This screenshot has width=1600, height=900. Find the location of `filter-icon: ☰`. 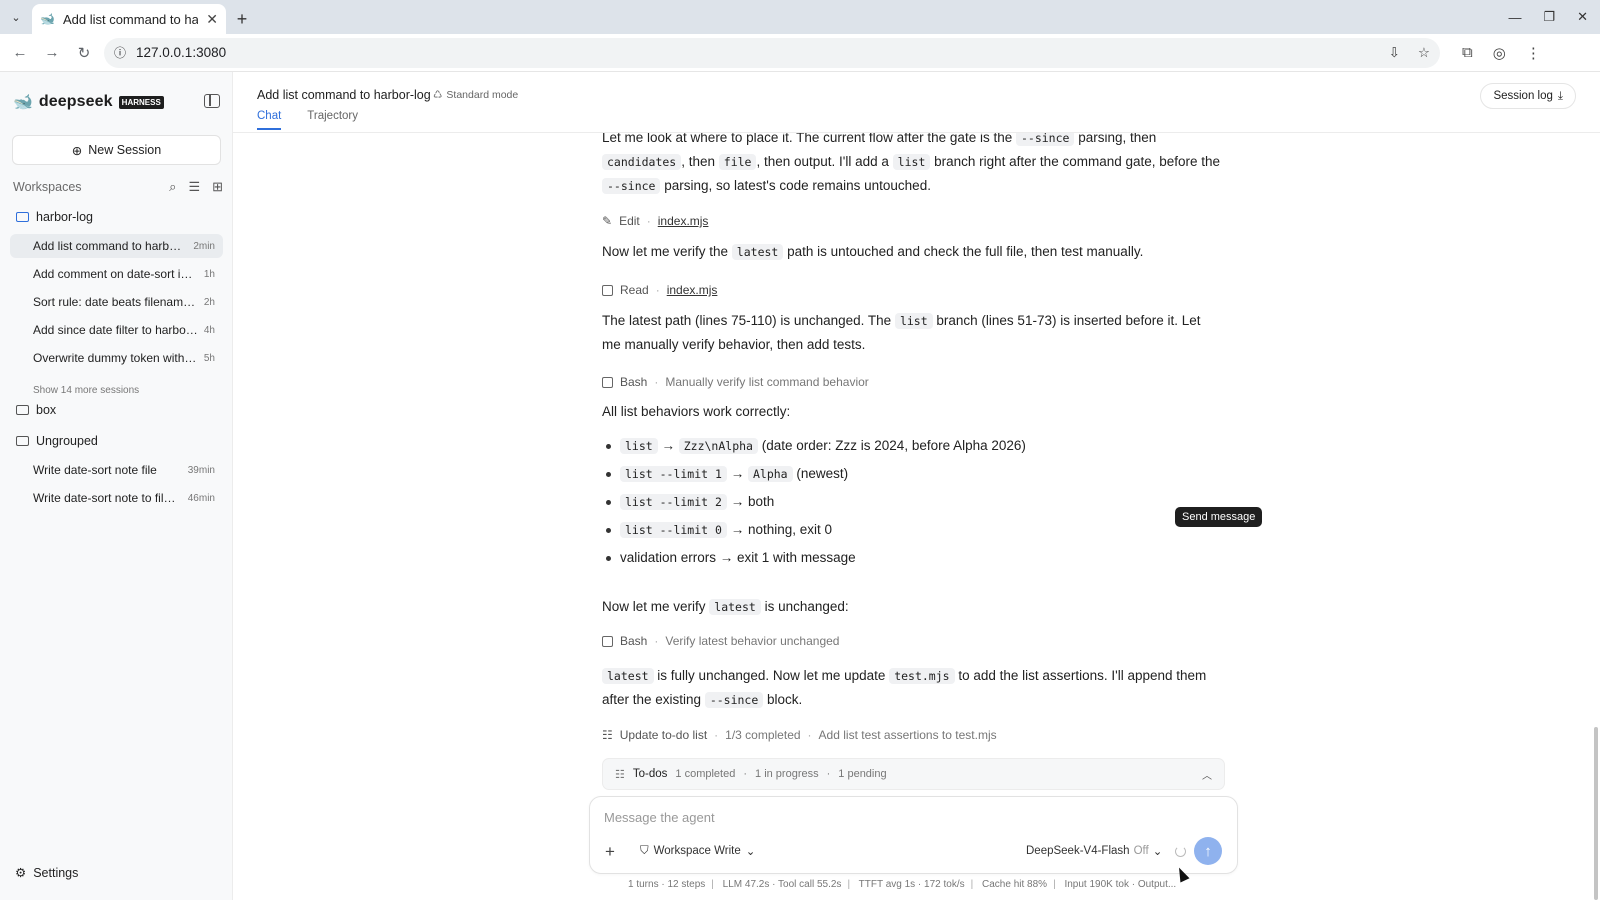

filter-icon: ☰ is located at coordinates (194, 187).